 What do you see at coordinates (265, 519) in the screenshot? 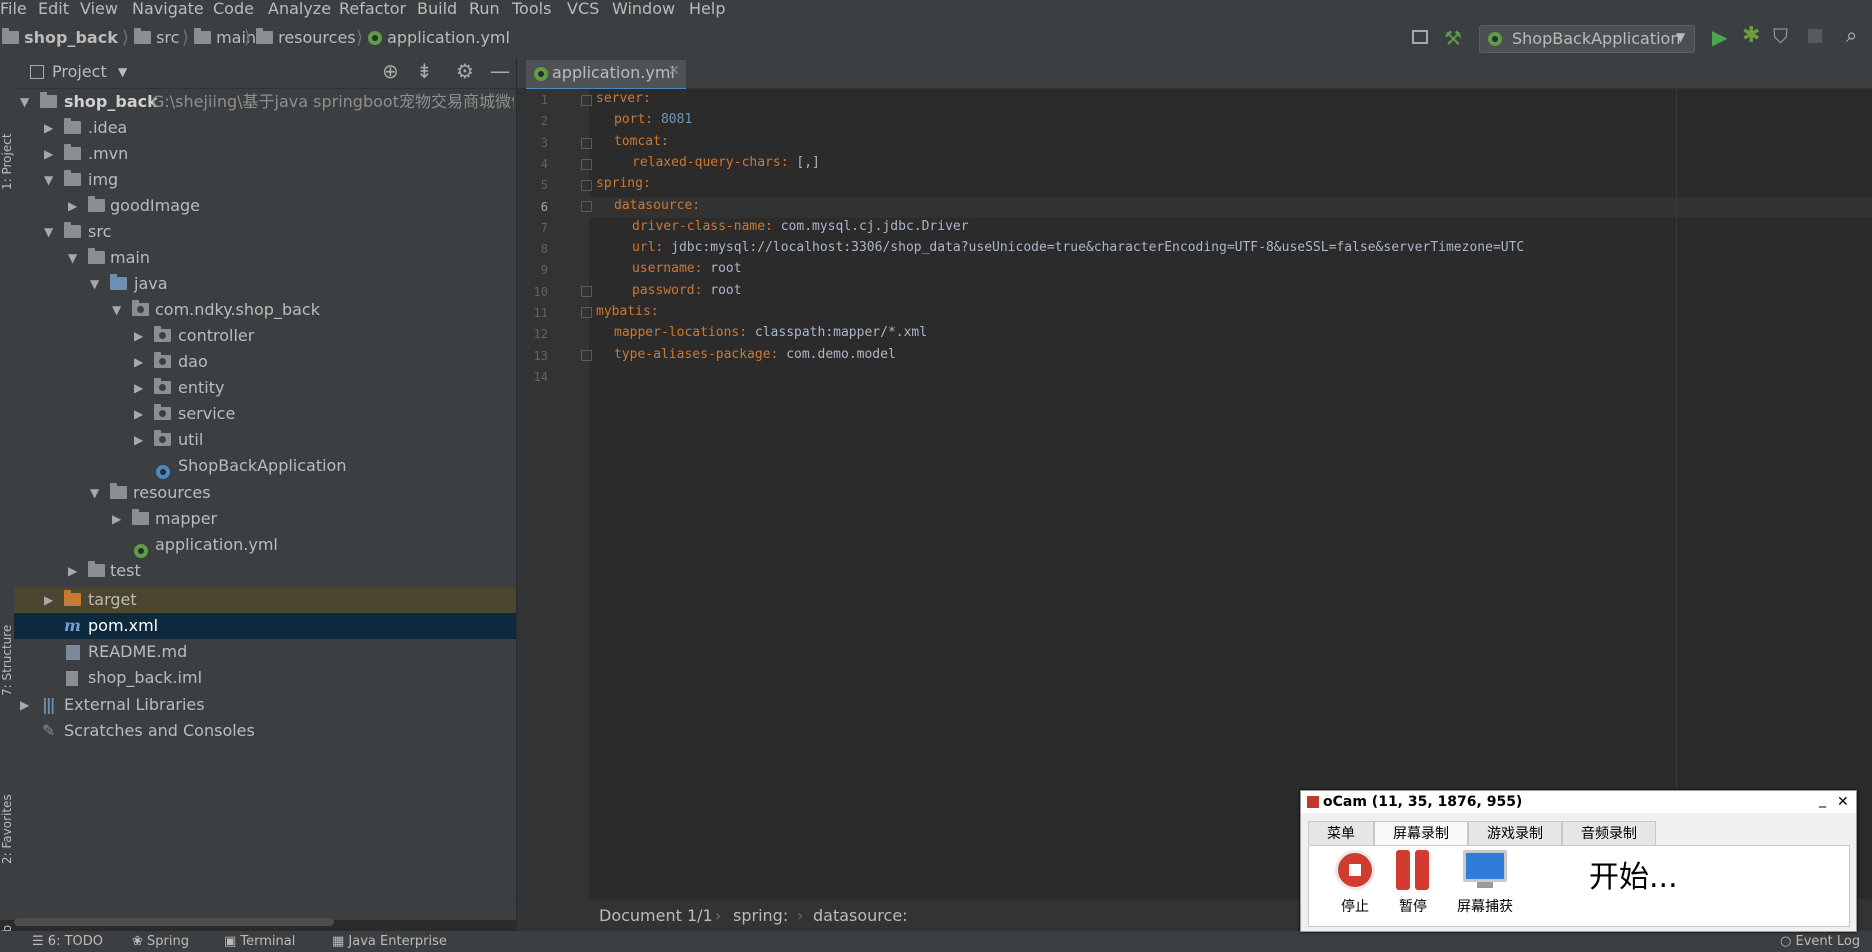
I see `tree-item-mapper: ▶ mapper` at bounding box center [265, 519].